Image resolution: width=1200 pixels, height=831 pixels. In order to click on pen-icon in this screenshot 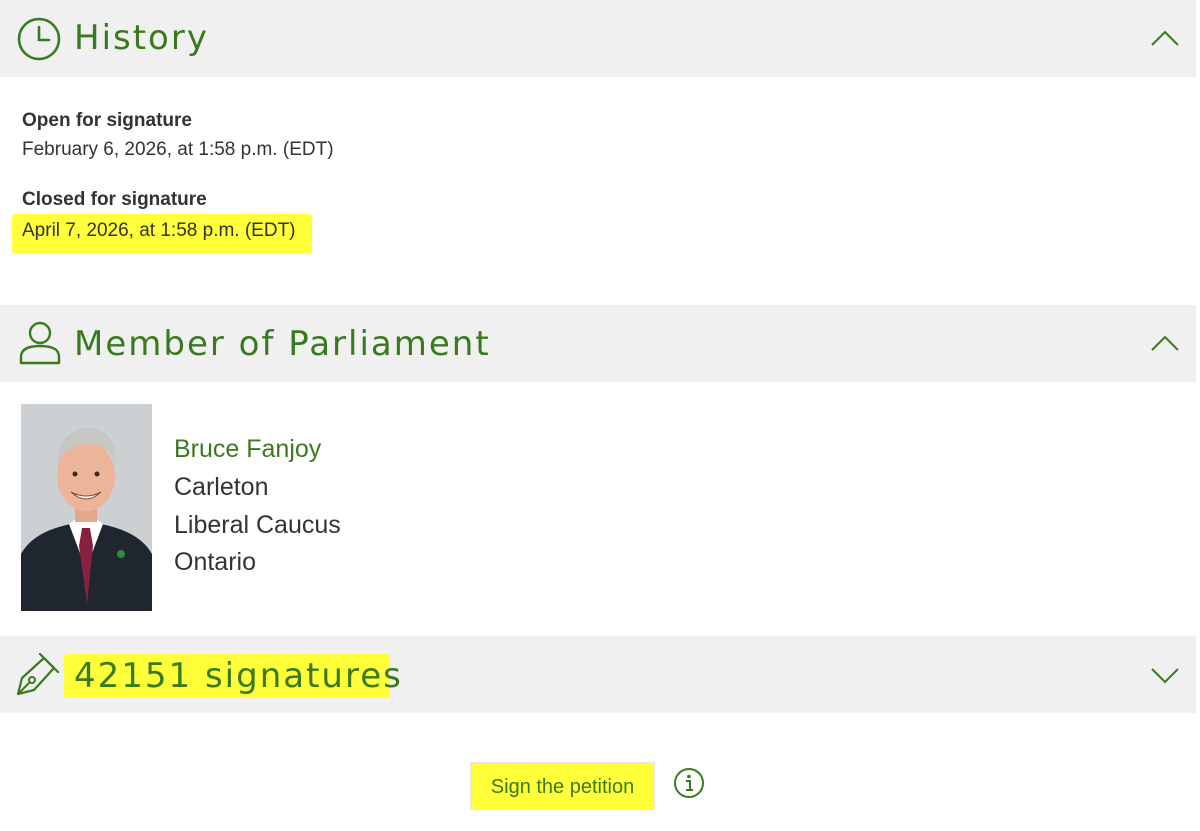, I will do `click(38, 674)`.